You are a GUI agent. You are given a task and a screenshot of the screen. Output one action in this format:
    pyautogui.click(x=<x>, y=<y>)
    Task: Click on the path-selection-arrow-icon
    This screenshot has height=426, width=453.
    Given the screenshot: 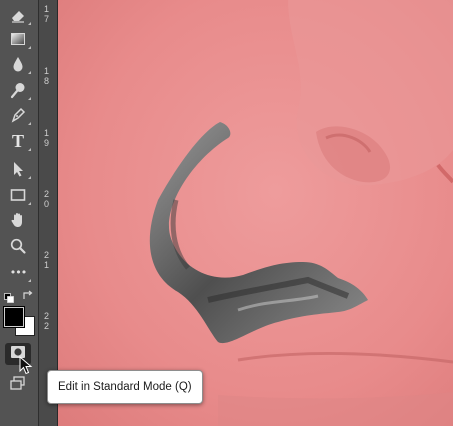 What is the action you would take?
    pyautogui.click(x=18, y=169)
    